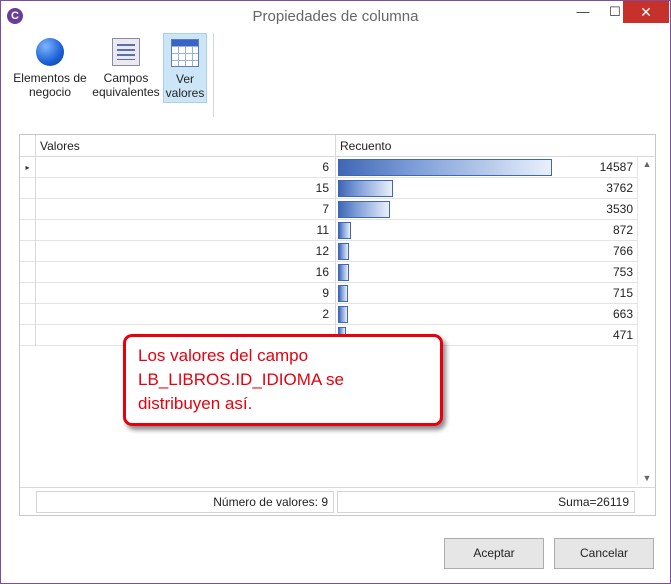 Image resolution: width=671 pixels, height=584 pixels. Describe the element at coordinates (646, 12) in the screenshot. I see `close-button: ✕` at that location.